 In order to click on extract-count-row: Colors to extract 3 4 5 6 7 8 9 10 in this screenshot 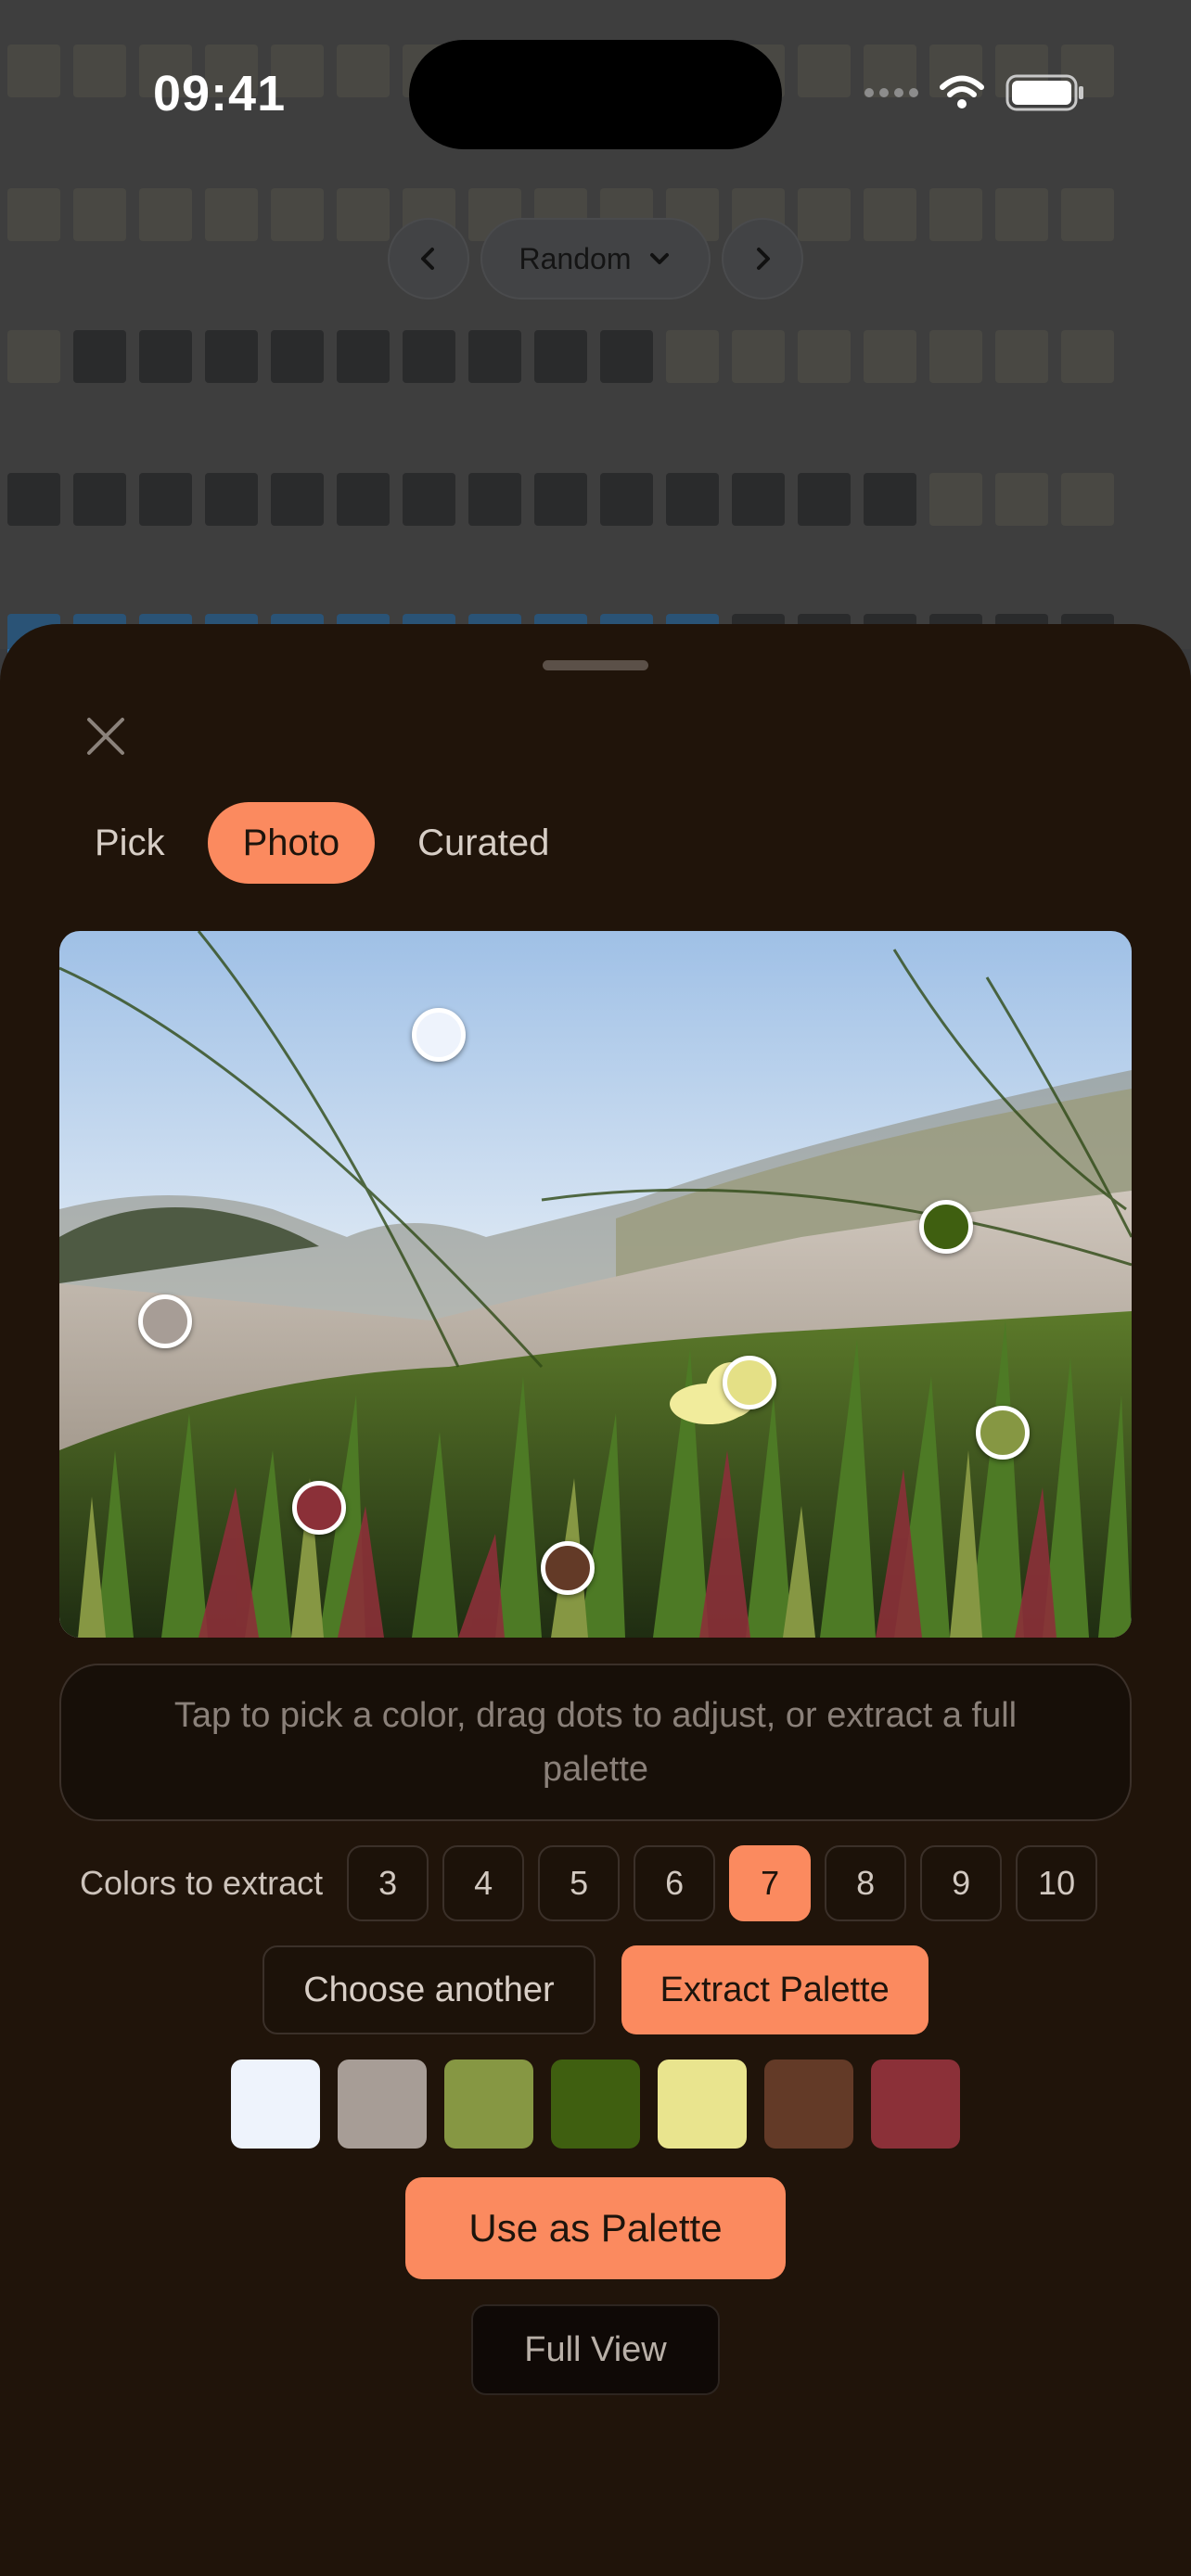, I will do `click(589, 1883)`.